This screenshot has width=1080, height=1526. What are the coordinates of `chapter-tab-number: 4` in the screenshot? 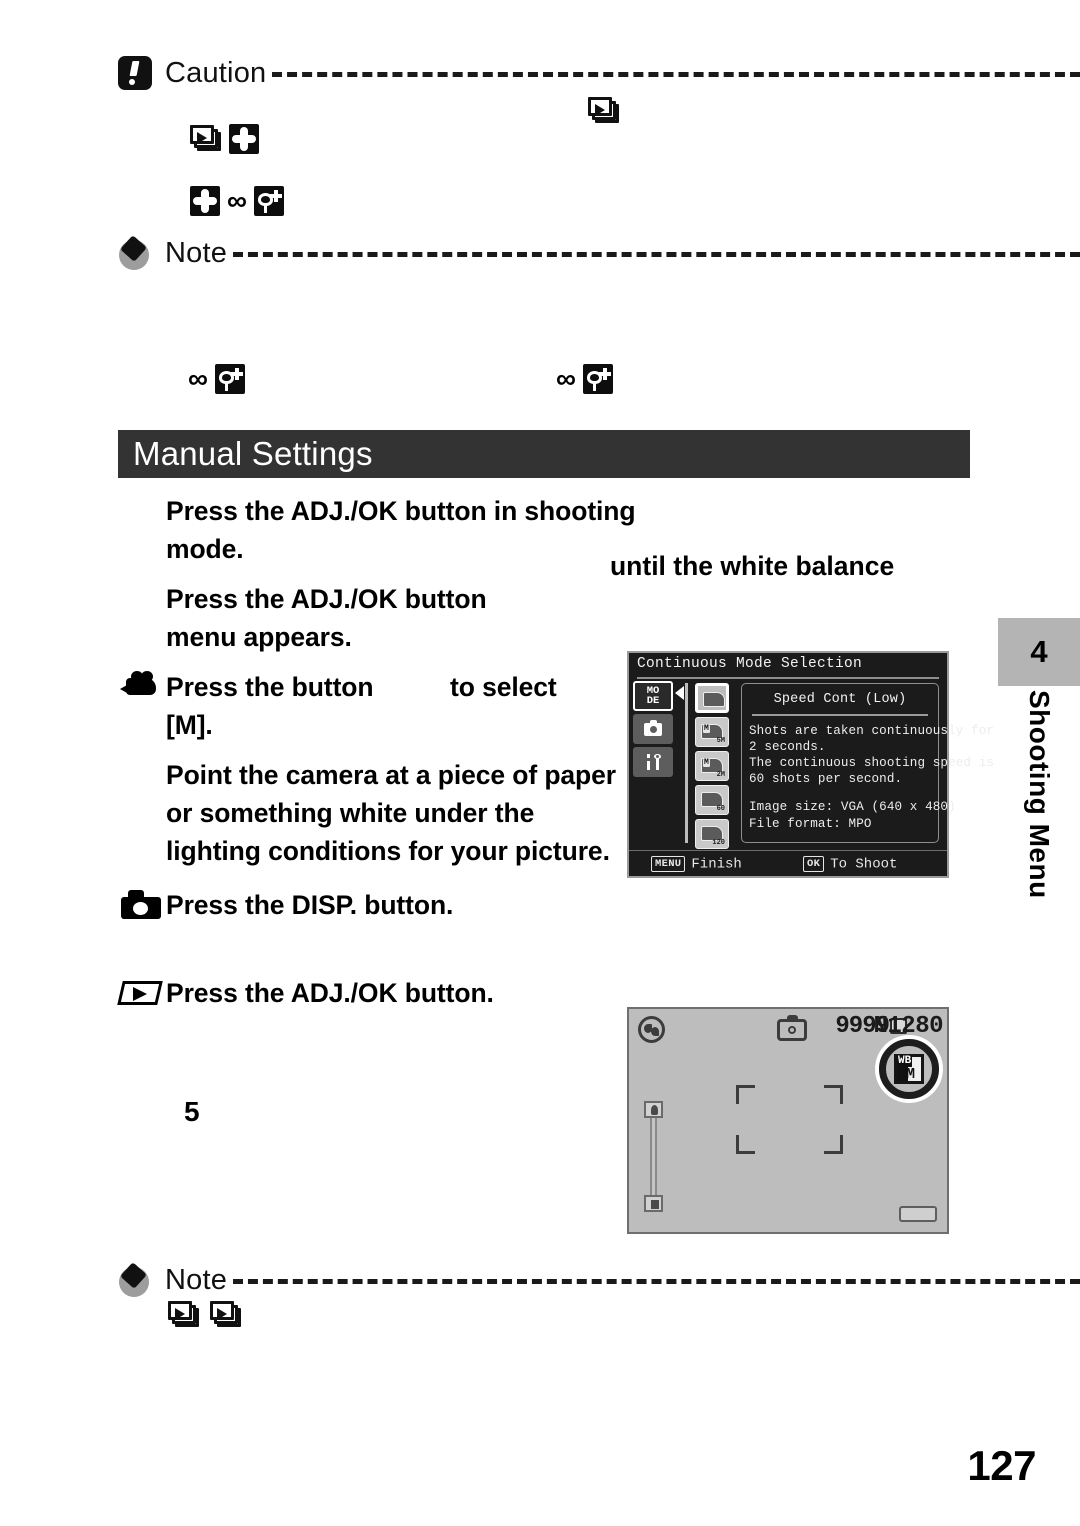 It's located at (1039, 651).